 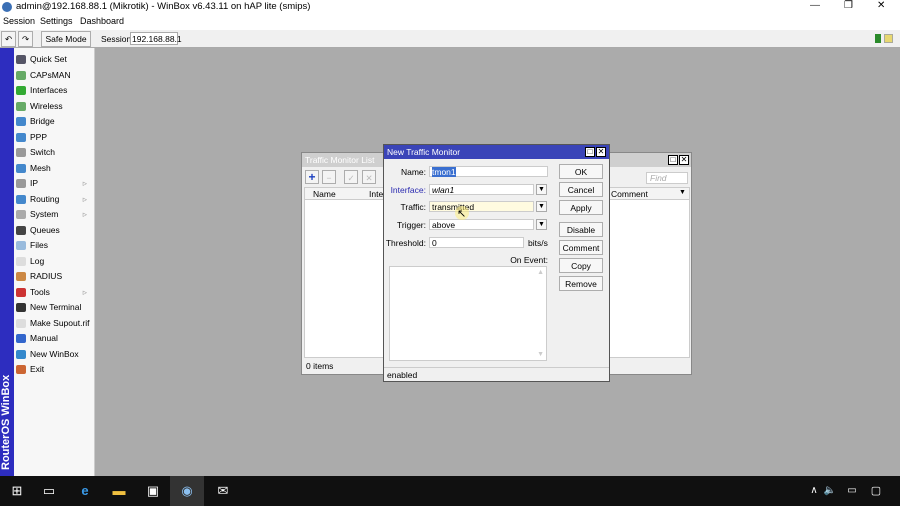 I want to click on trigger-label: Trigger:, so click(x=411, y=225).